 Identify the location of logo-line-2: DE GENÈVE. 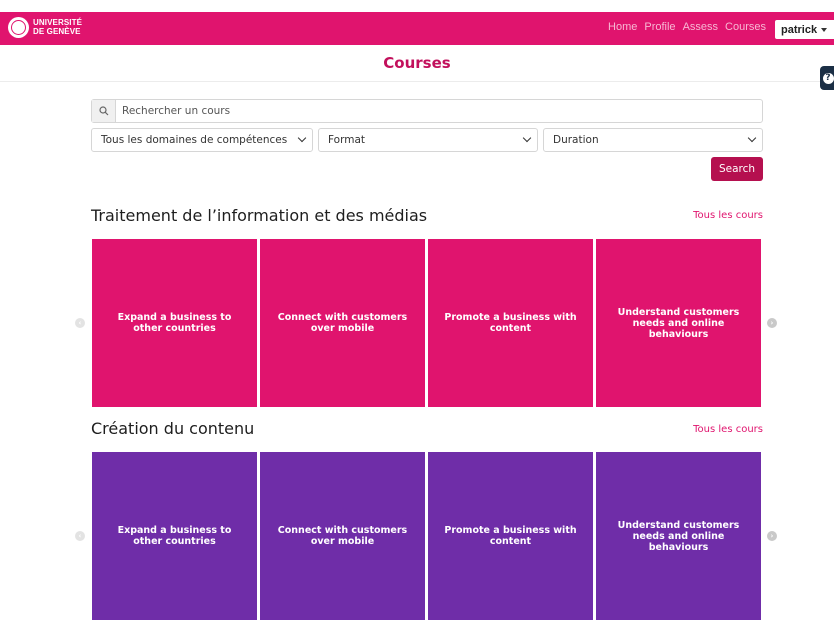
(57, 31).